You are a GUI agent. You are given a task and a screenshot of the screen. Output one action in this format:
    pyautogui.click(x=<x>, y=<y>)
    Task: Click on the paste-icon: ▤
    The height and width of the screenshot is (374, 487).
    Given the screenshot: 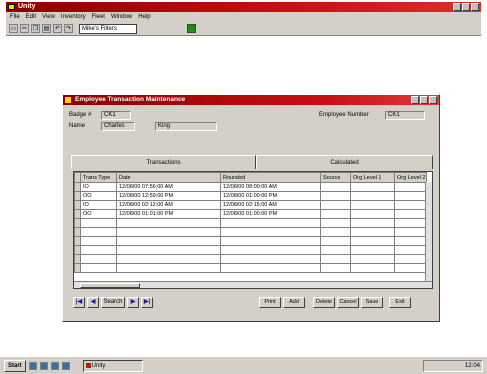 What is the action you would take?
    pyautogui.click(x=46, y=28)
    